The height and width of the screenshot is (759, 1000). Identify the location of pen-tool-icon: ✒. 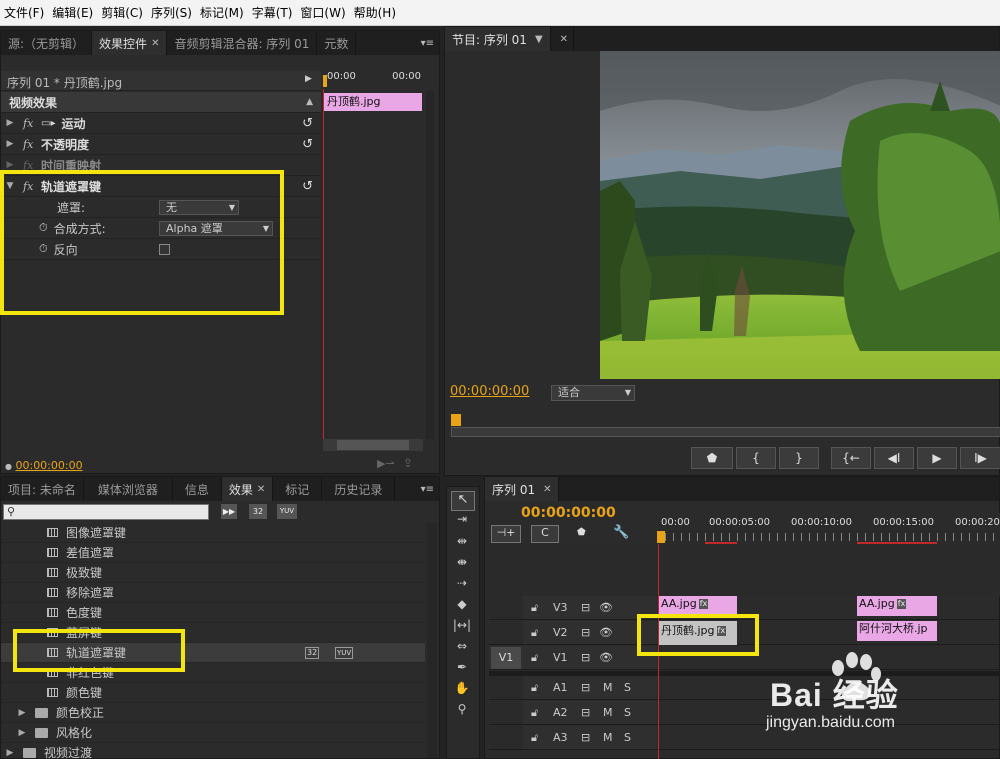
(462, 669).